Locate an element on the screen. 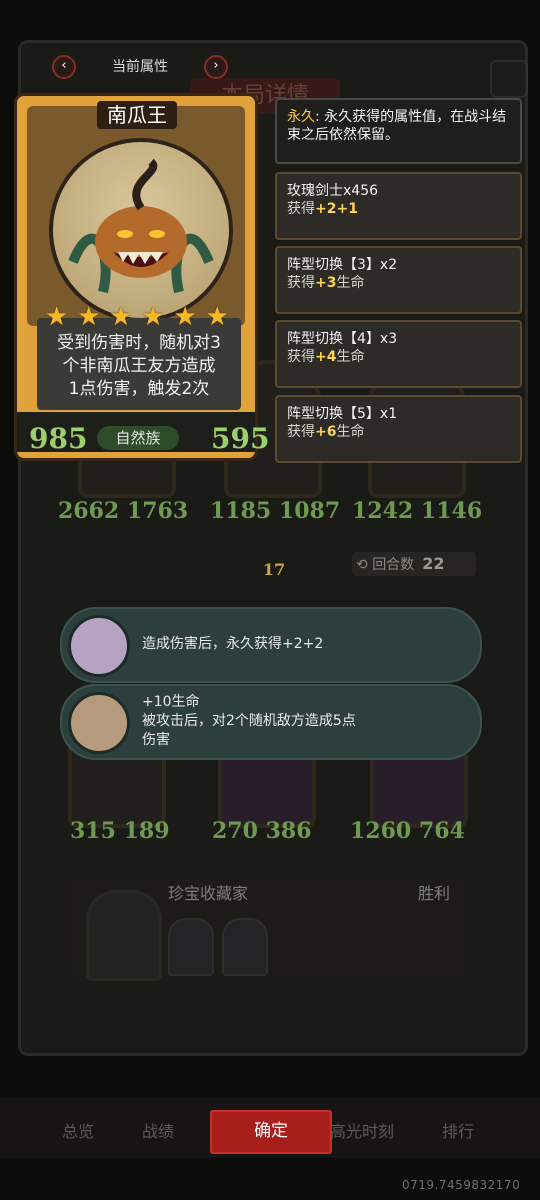 This screenshot has height=1200, width=540. current-attributes-label: 当前属性 is located at coordinates (140, 67).